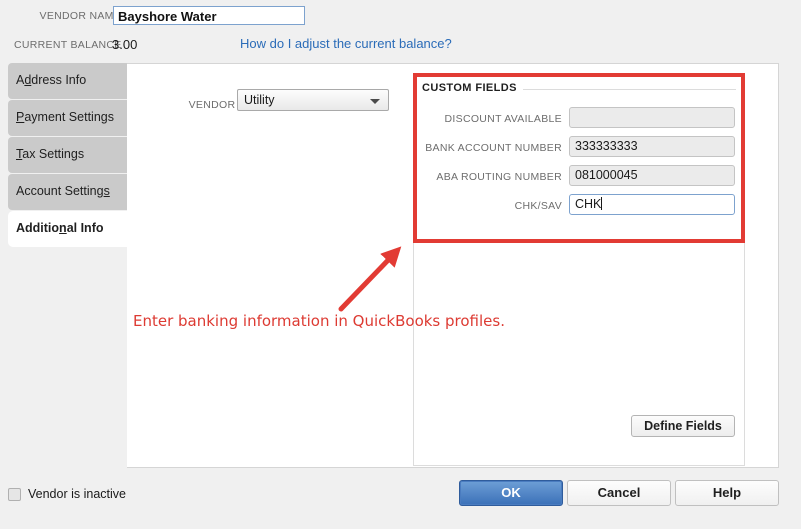  What do you see at coordinates (60, 228) in the screenshot?
I see `tab-additional-info-label: Additional Info` at bounding box center [60, 228].